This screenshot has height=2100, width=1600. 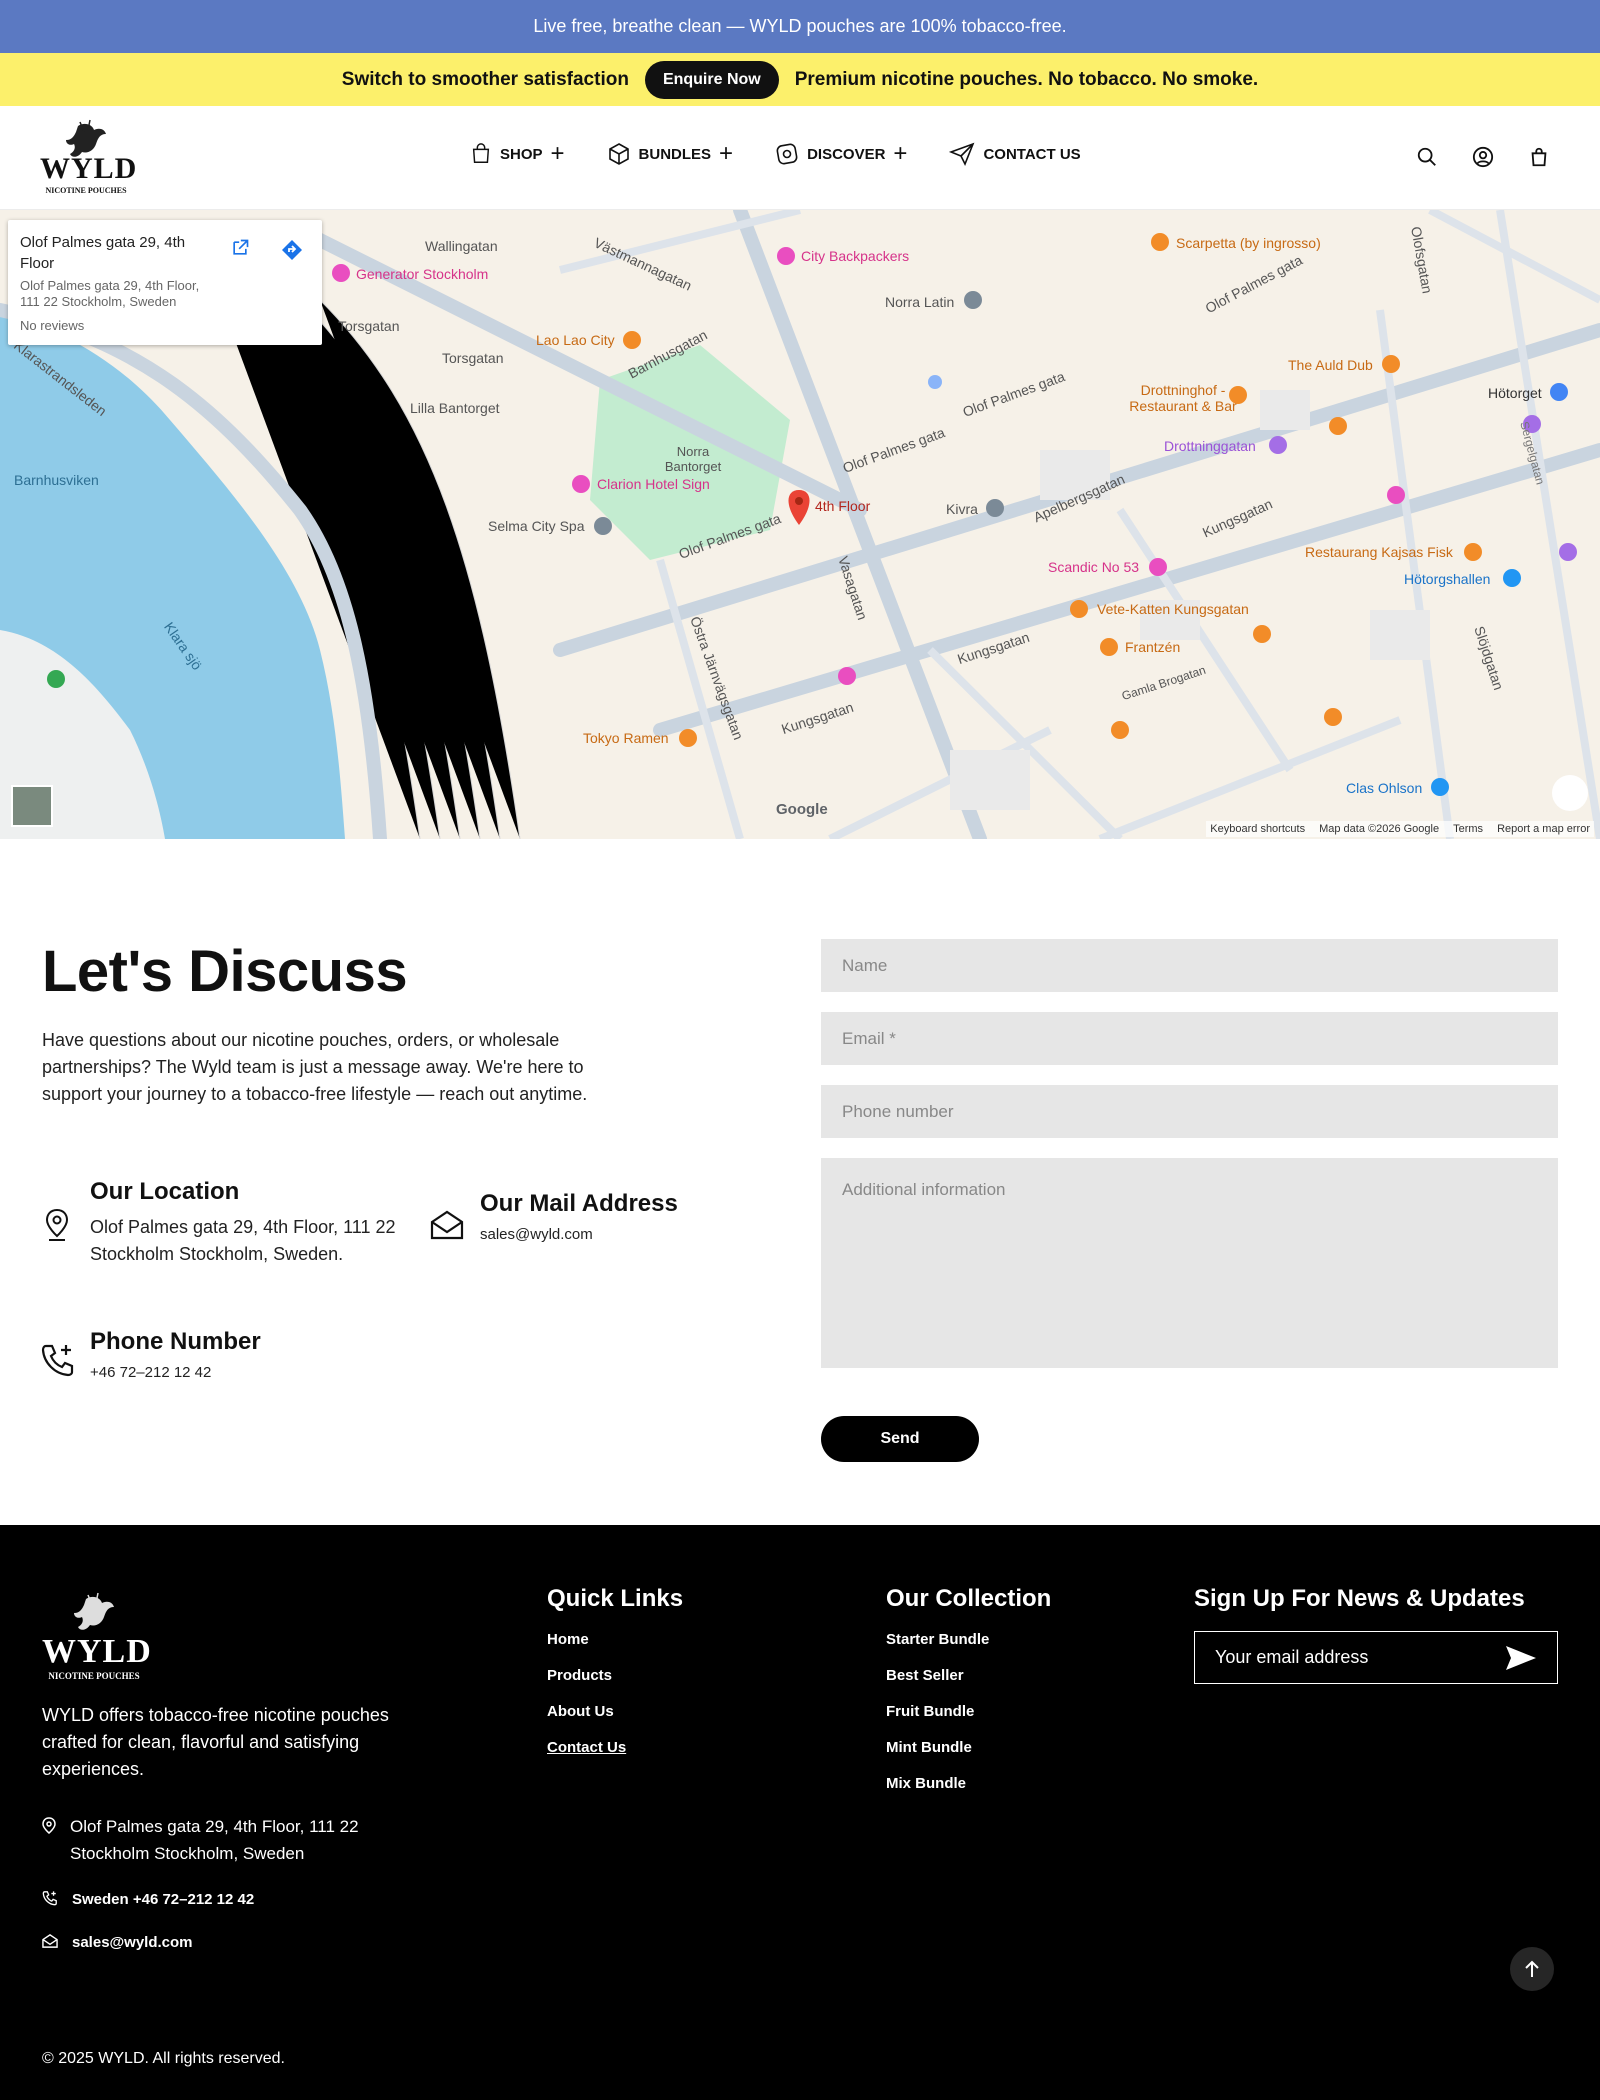 I want to click on report-error-link: Report a map error, so click(x=1543, y=829).